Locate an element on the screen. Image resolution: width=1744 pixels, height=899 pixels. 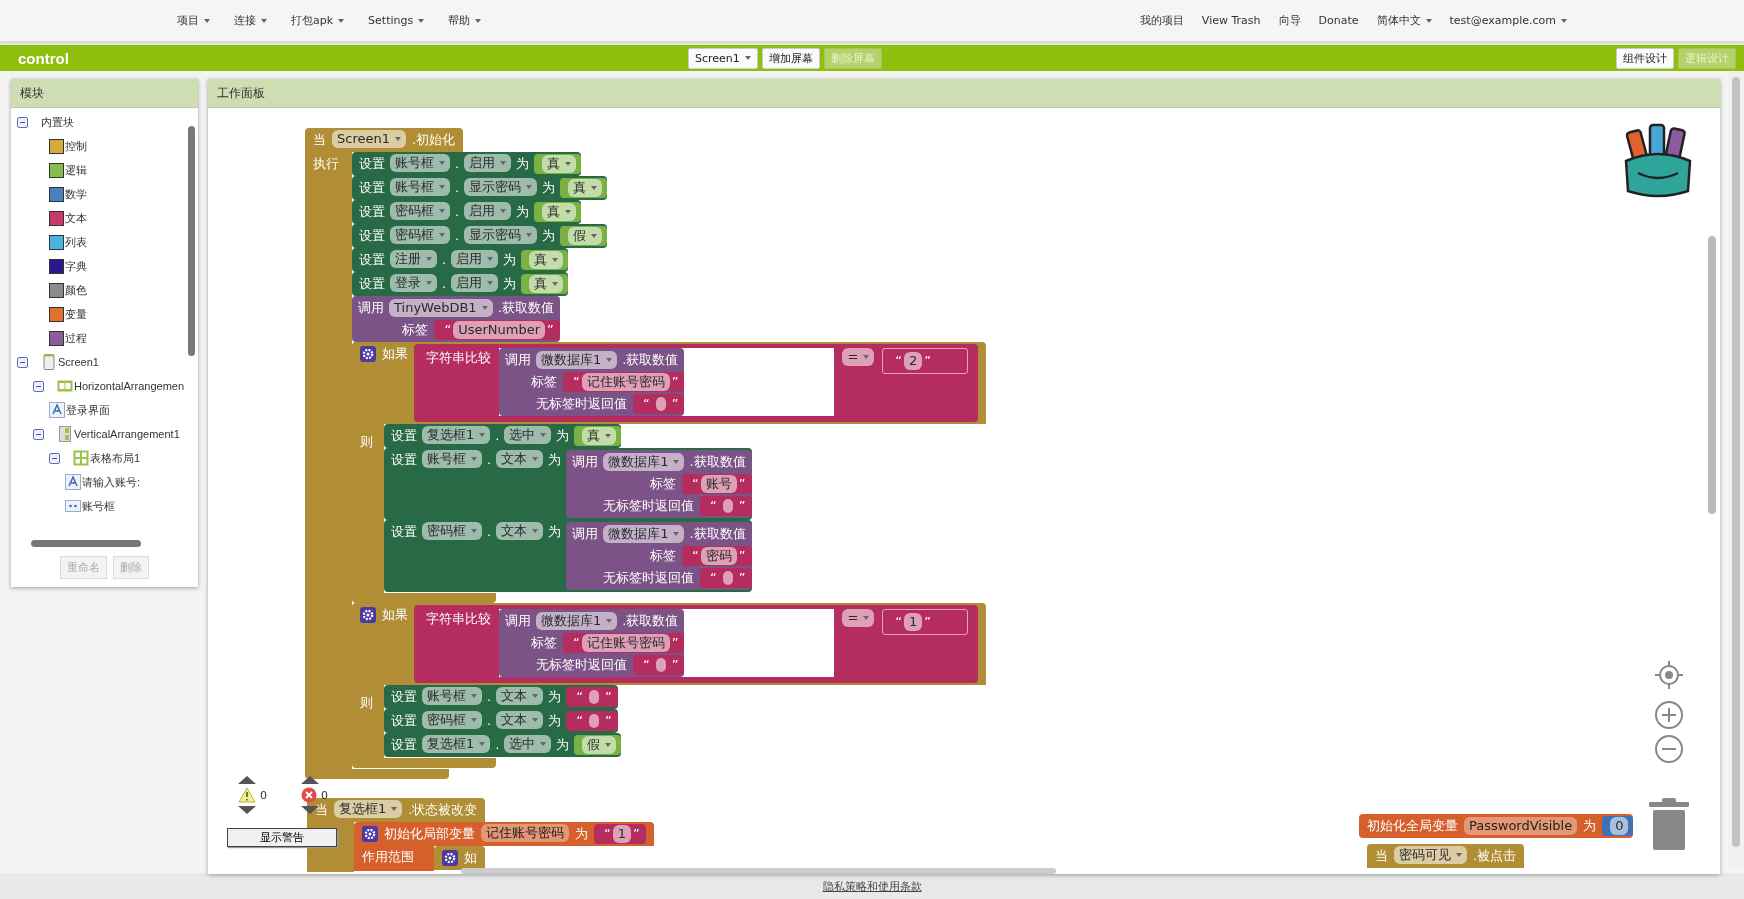
menu-item: 项目 is located at coordinates (193, 20).